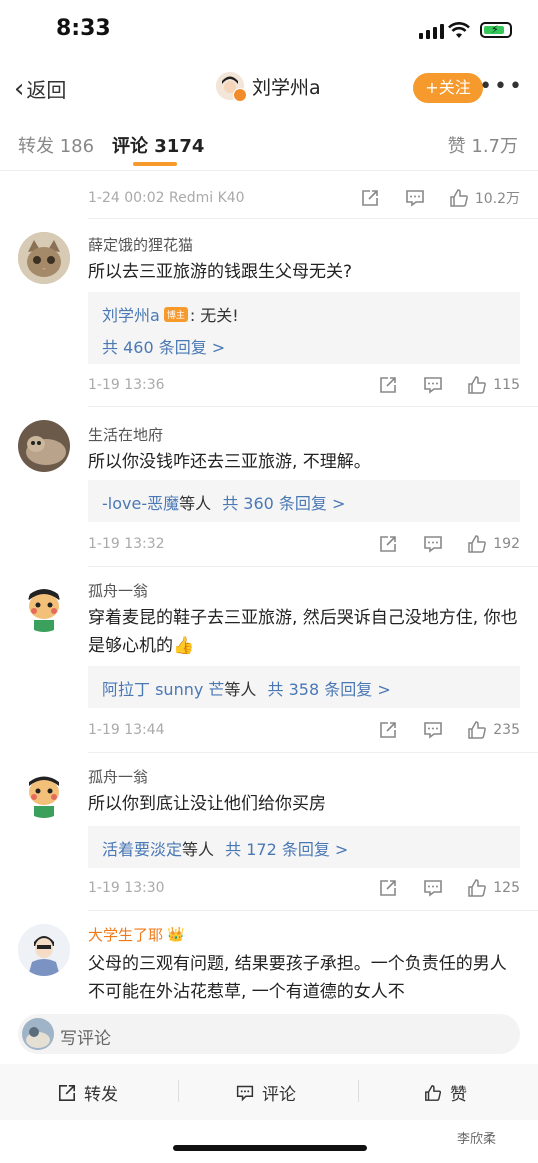 The width and height of the screenshot is (538, 1163). What do you see at coordinates (269, 143) in the screenshot?
I see `tab-bar: 转发 186 评论 3174 赞 1.7万` at bounding box center [269, 143].